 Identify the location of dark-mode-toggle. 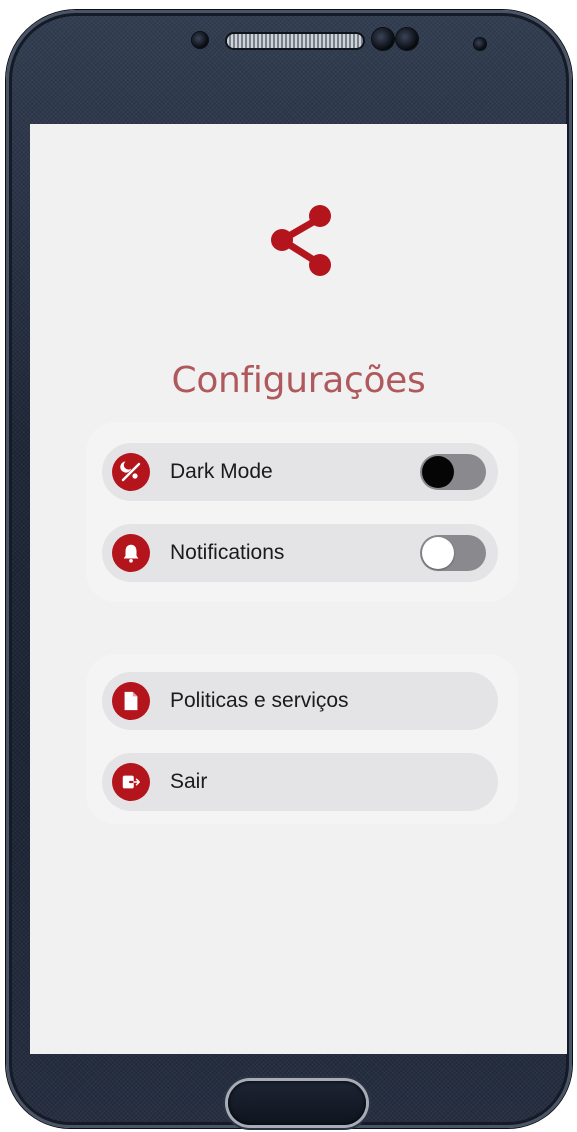
(453, 472).